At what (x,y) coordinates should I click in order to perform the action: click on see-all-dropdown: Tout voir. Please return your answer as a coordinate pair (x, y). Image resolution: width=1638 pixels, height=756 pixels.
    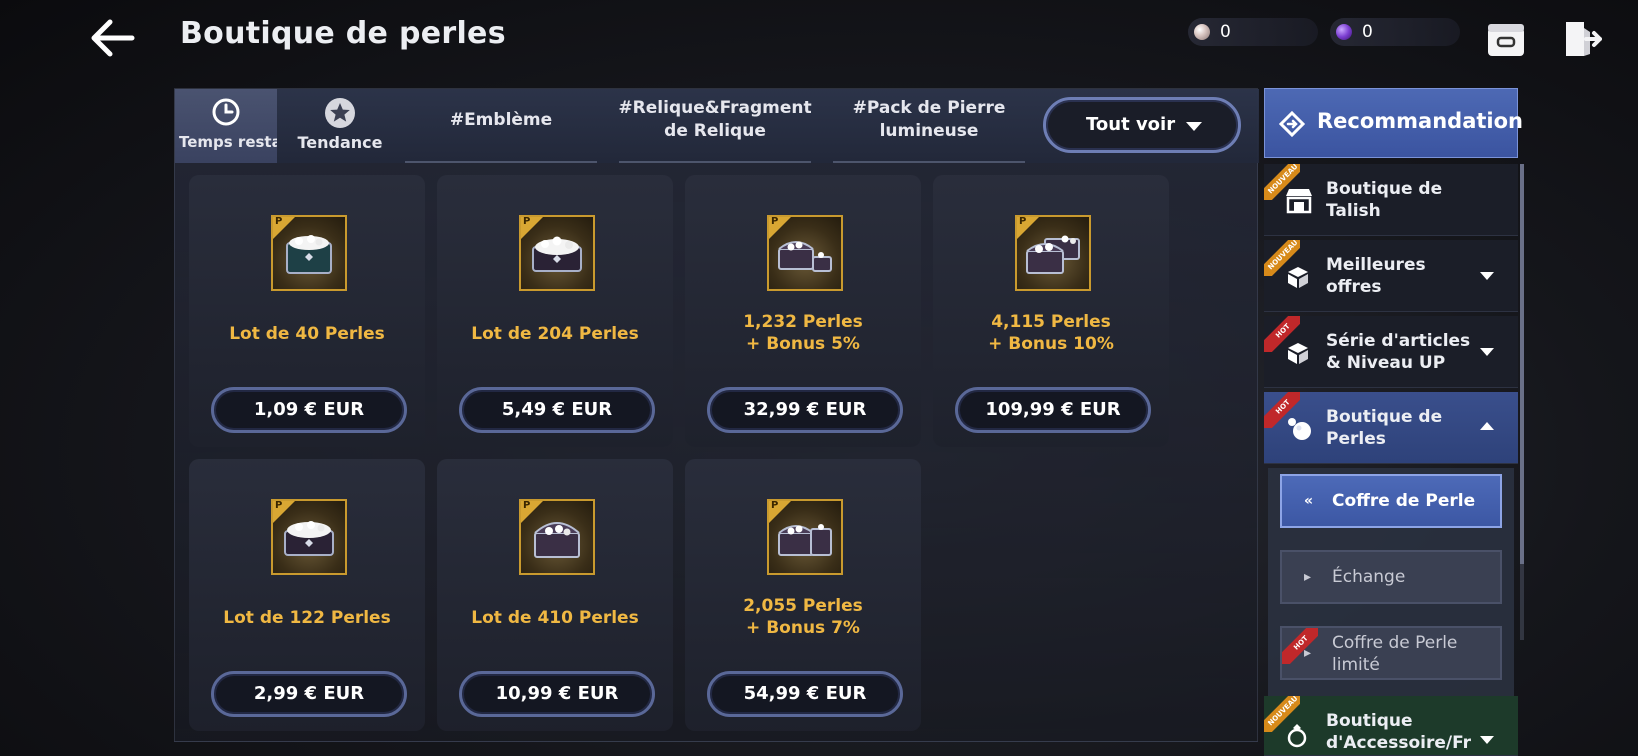
    Looking at the image, I should click on (1142, 125).